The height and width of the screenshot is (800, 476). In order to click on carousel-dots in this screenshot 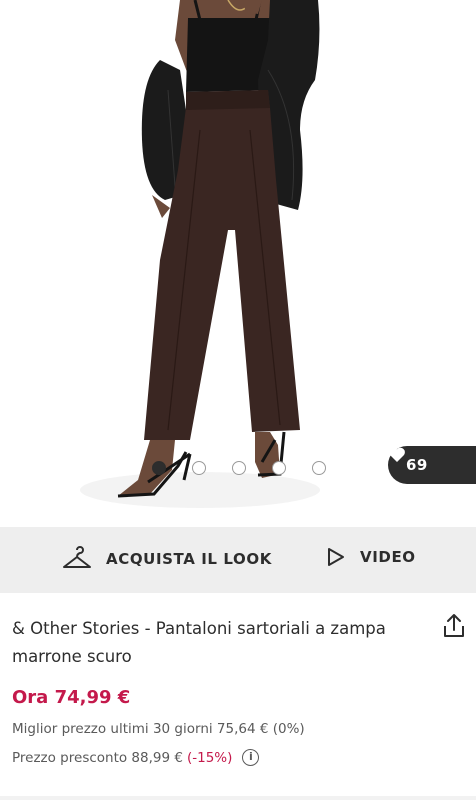, I will do `click(242, 469)`.